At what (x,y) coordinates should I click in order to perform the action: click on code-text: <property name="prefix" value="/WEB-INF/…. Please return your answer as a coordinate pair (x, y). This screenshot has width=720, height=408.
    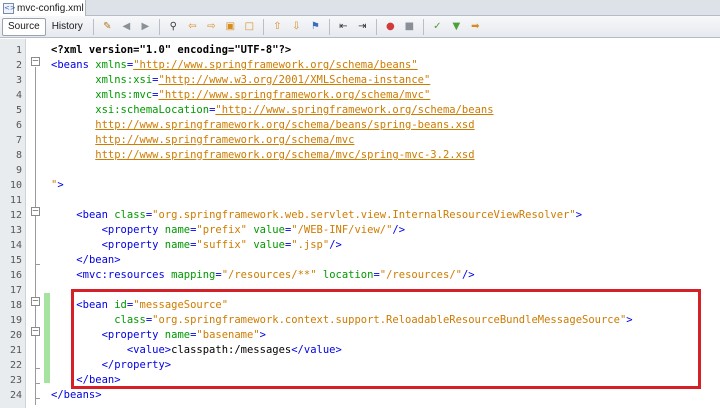
    Looking at the image, I should click on (228, 230).